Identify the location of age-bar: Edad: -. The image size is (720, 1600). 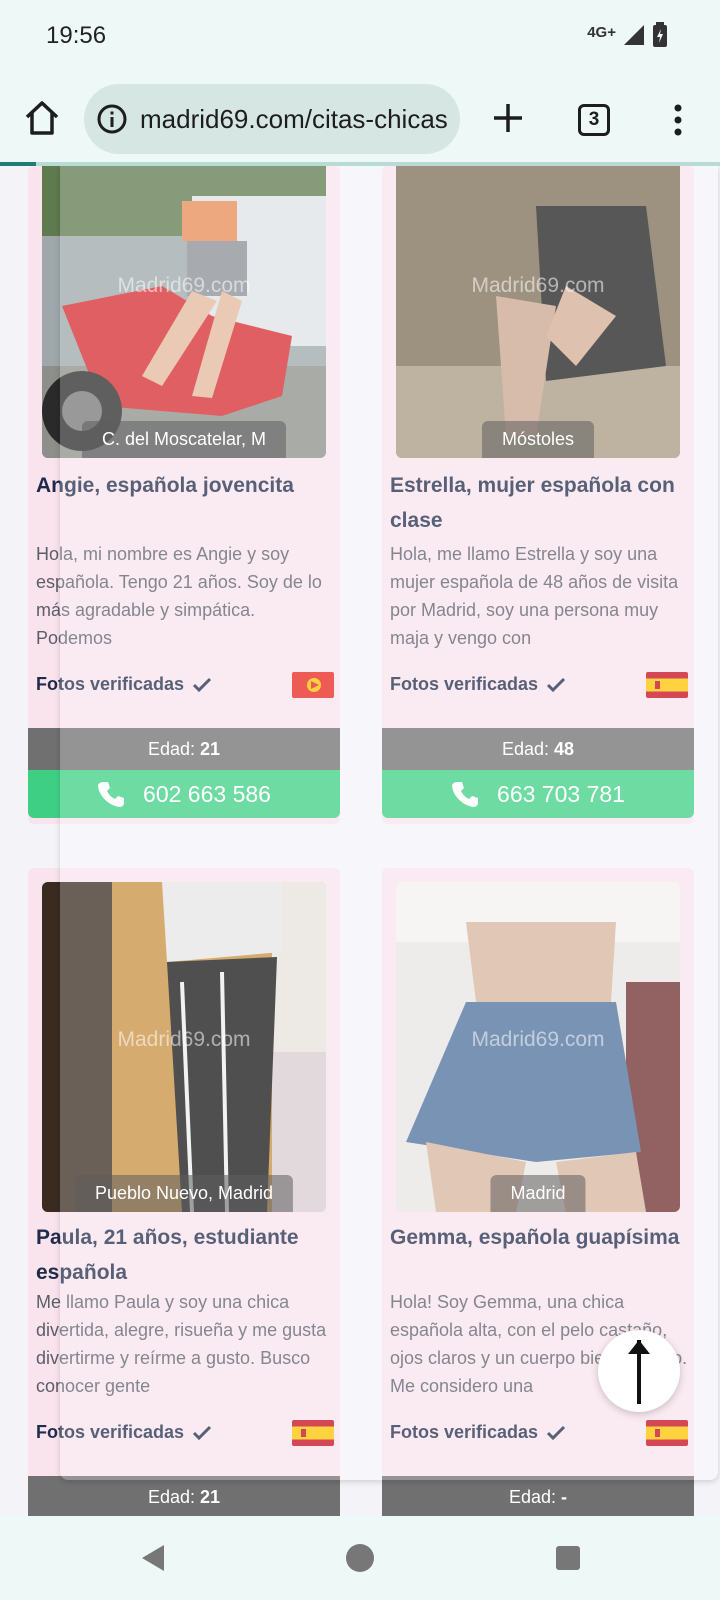
(538, 1496).